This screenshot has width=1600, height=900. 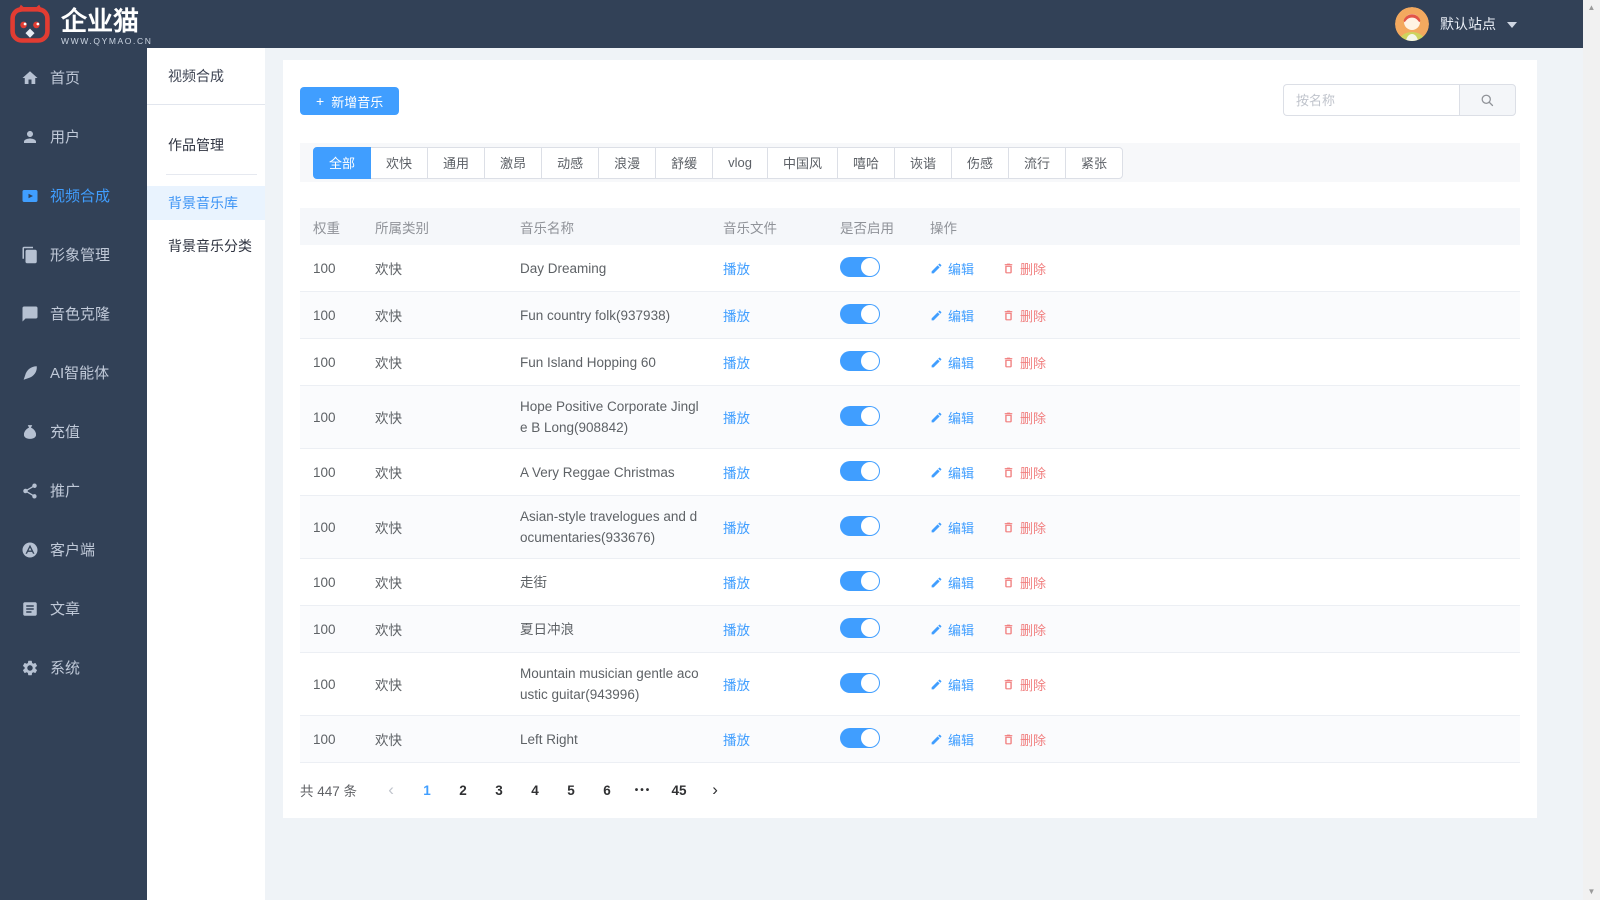 I want to click on prev-page-button: ‹, so click(x=391, y=790).